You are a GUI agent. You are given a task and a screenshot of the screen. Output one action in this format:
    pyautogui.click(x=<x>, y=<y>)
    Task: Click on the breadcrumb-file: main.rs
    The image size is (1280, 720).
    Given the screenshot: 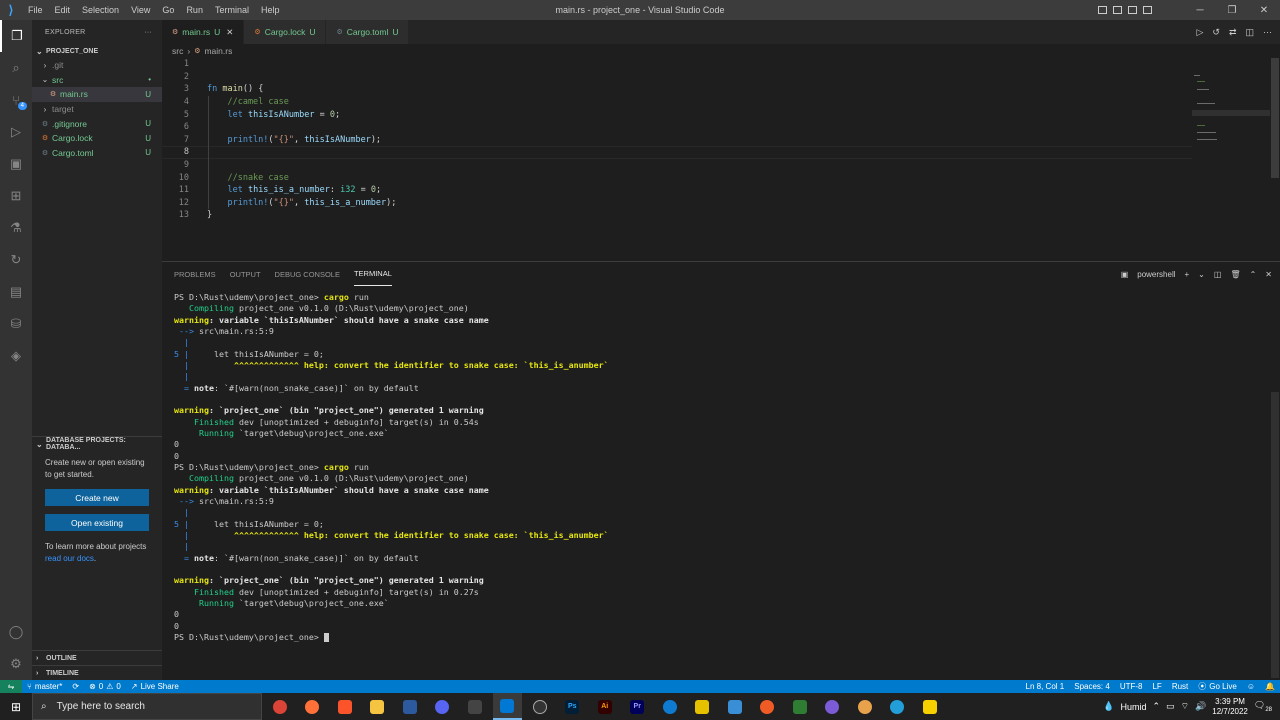 What is the action you would take?
    pyautogui.click(x=218, y=51)
    